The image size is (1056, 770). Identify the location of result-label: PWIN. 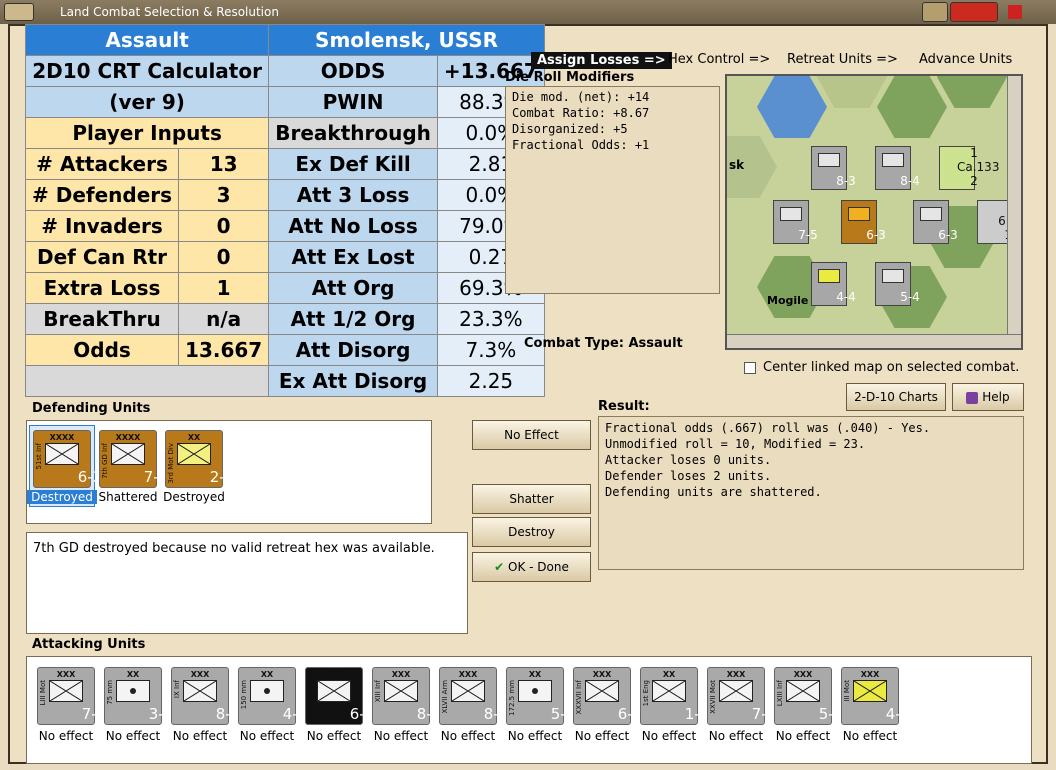
(353, 102).